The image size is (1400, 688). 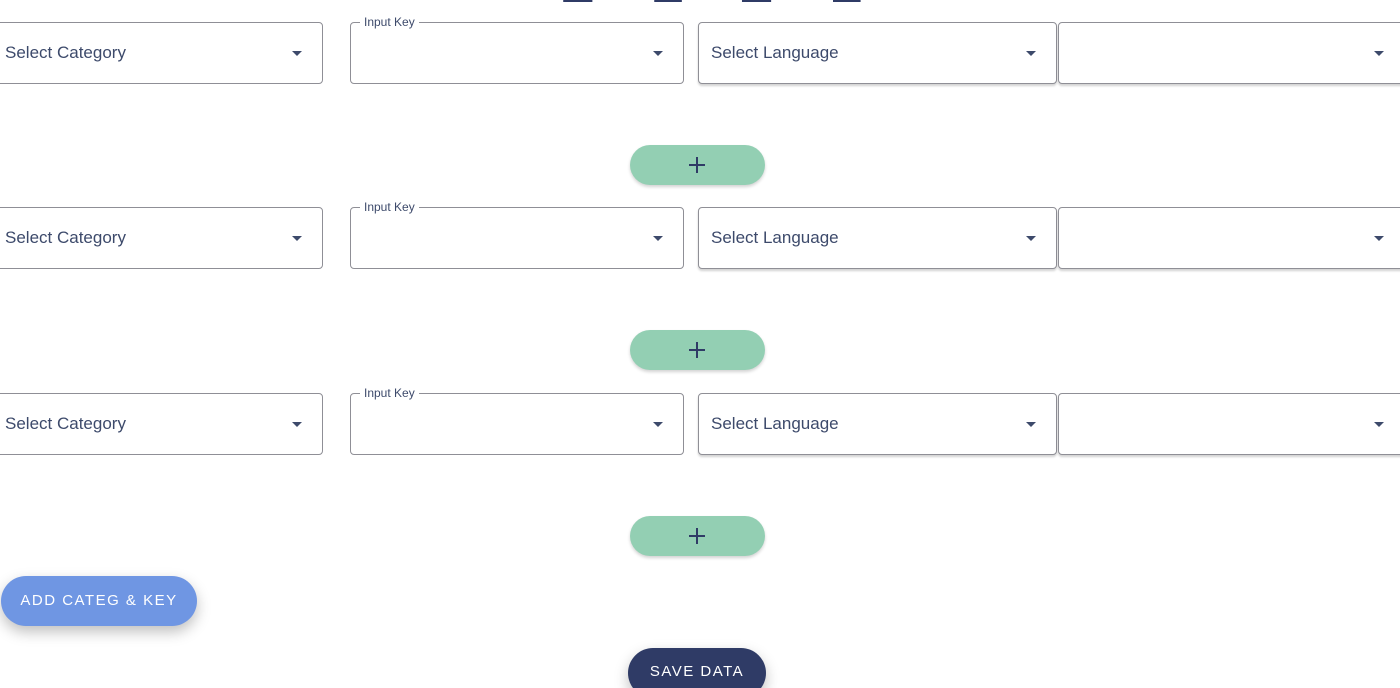 What do you see at coordinates (697, 668) in the screenshot?
I see `save-data-button: SAVE DATA` at bounding box center [697, 668].